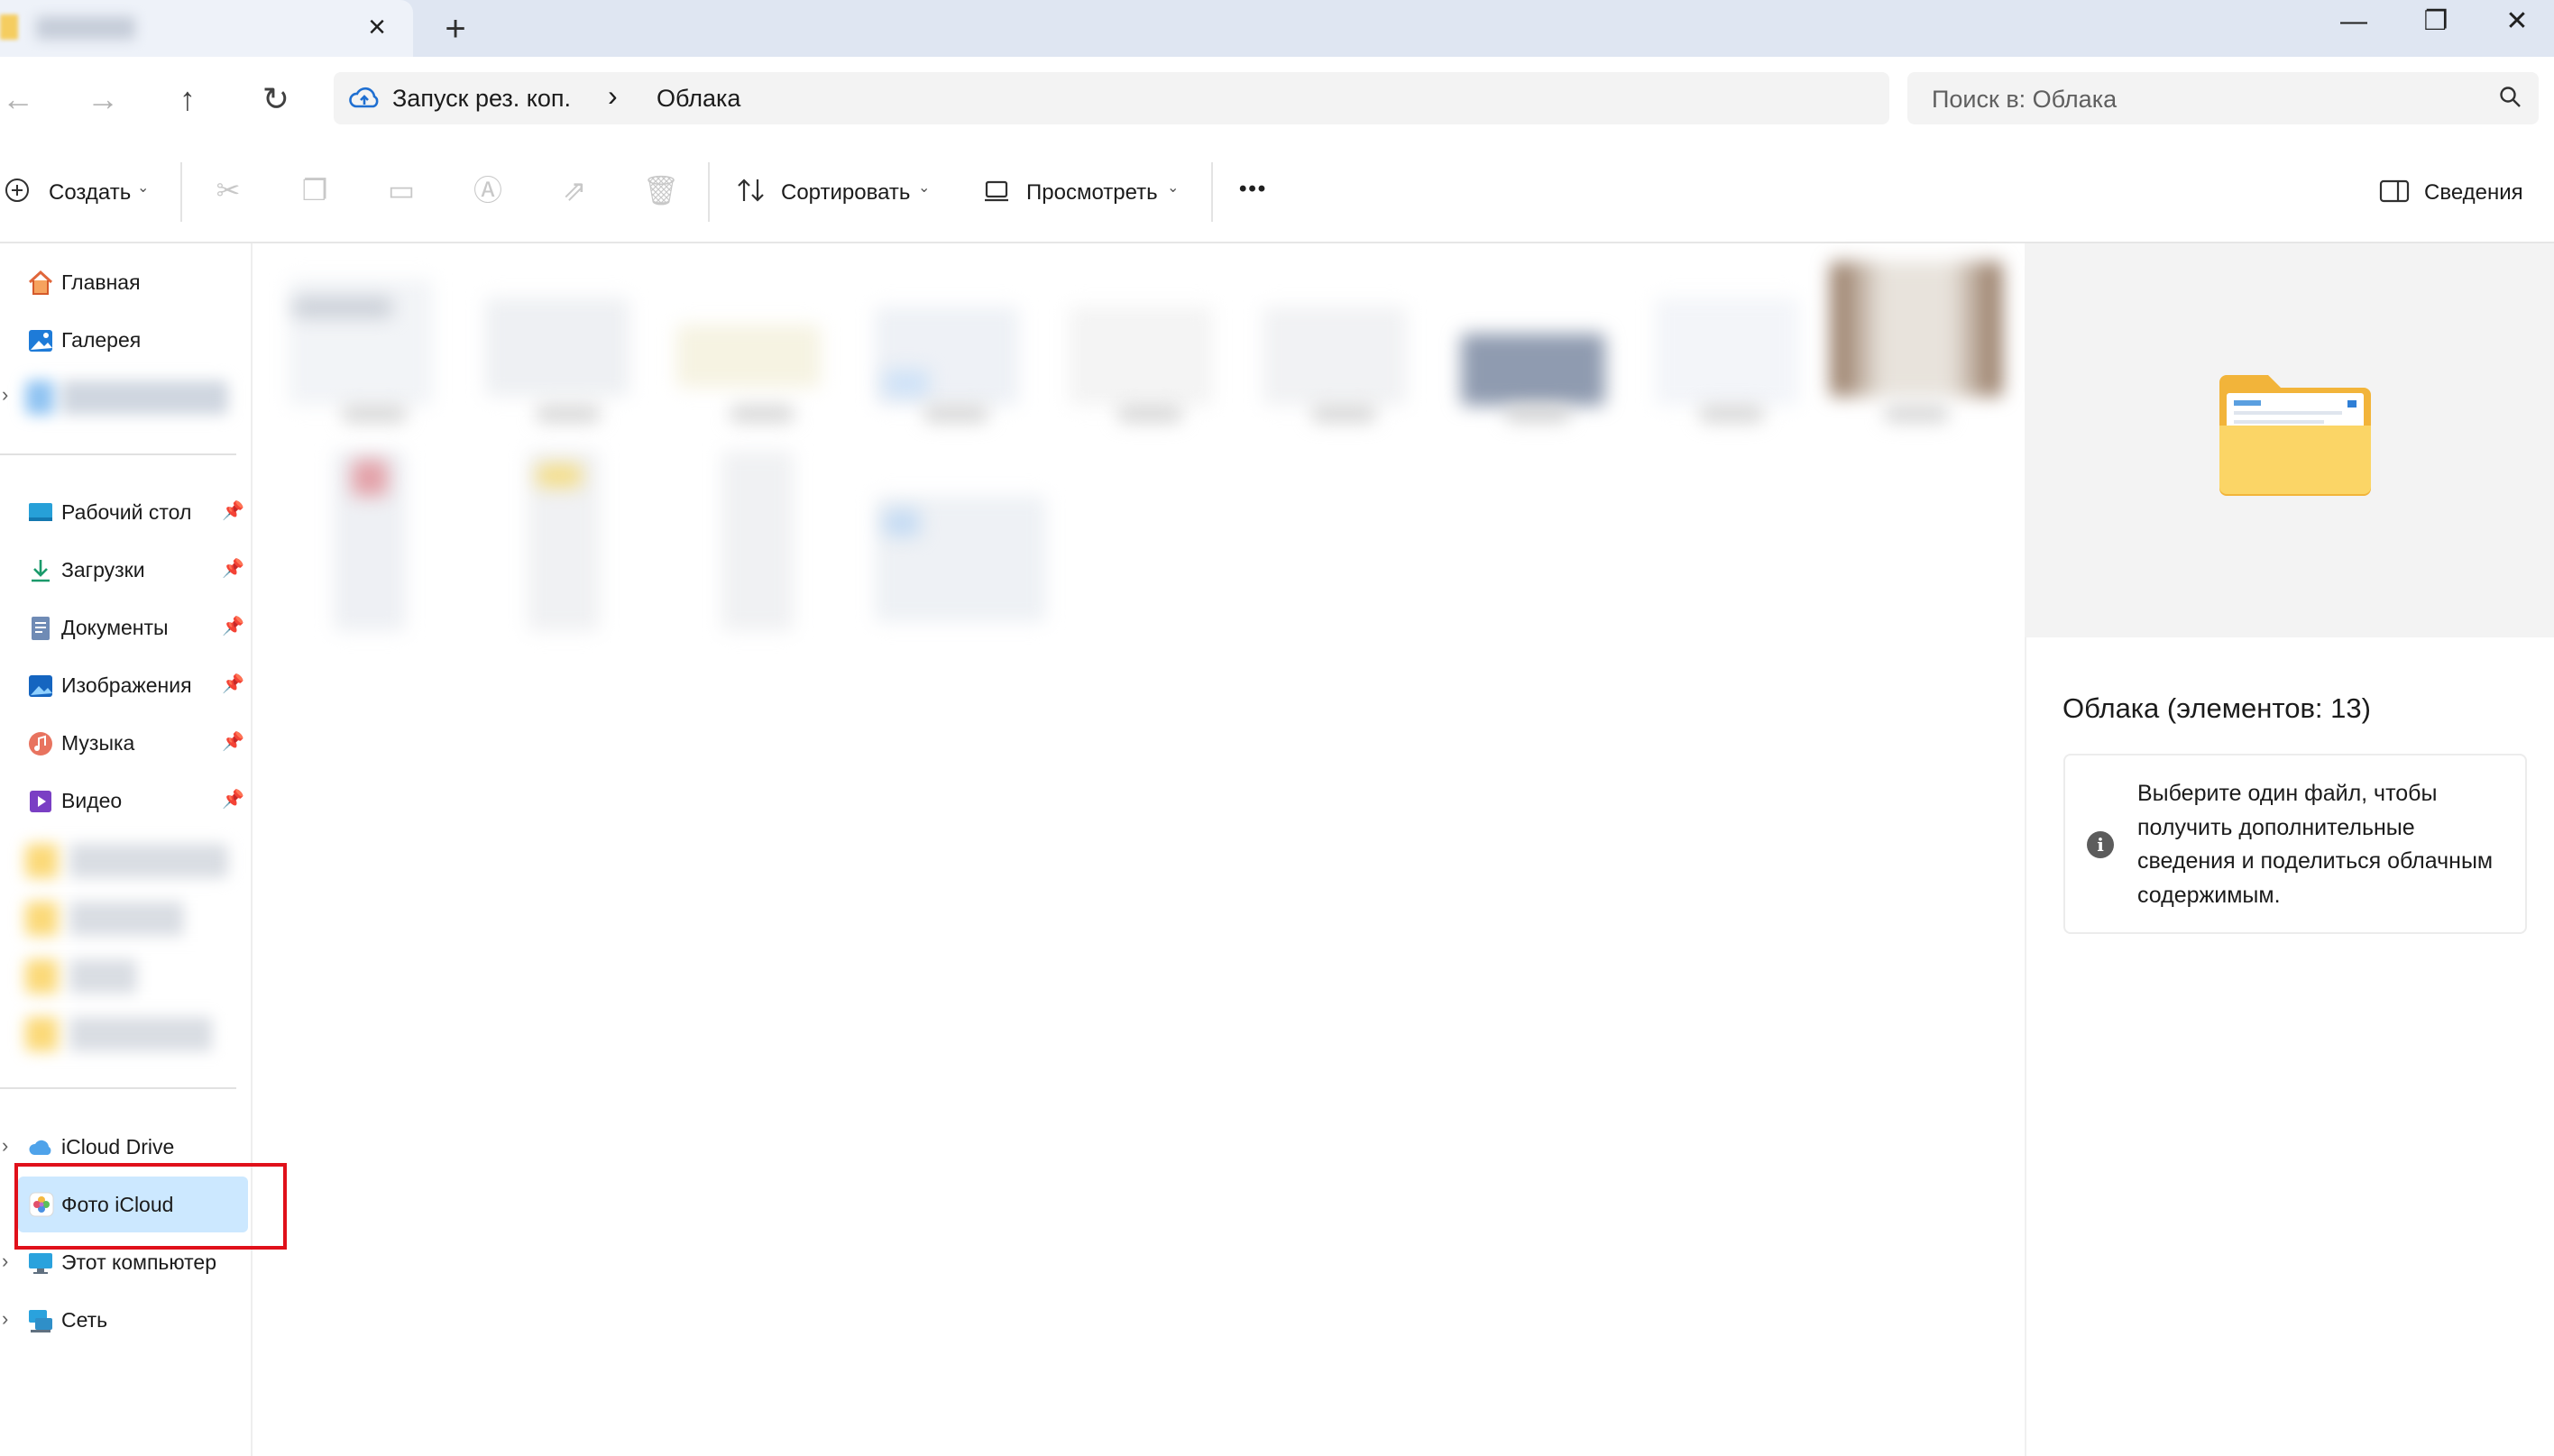 This screenshot has height=1456, width=2554. I want to click on sidebar-item-network: Сеть, so click(133, 1321).